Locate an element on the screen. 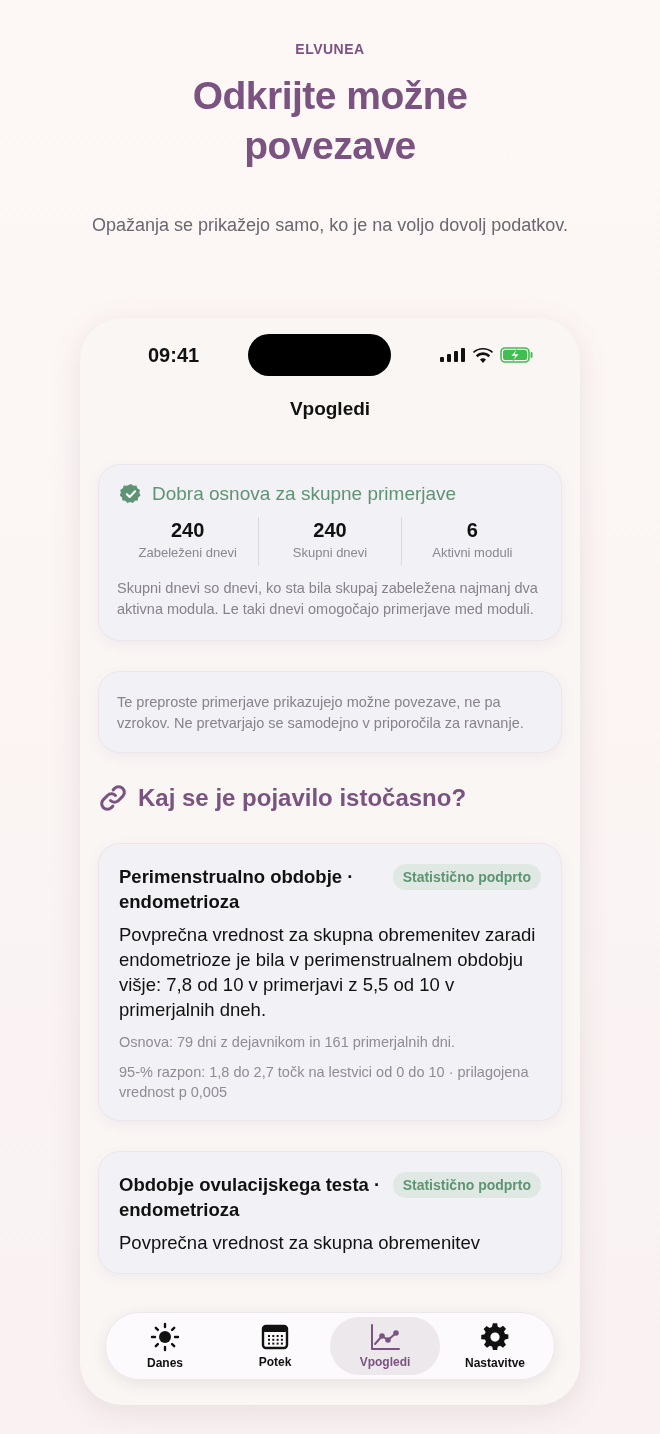 The image size is (660, 1434). tab-button: Danes is located at coordinates (165, 1346).